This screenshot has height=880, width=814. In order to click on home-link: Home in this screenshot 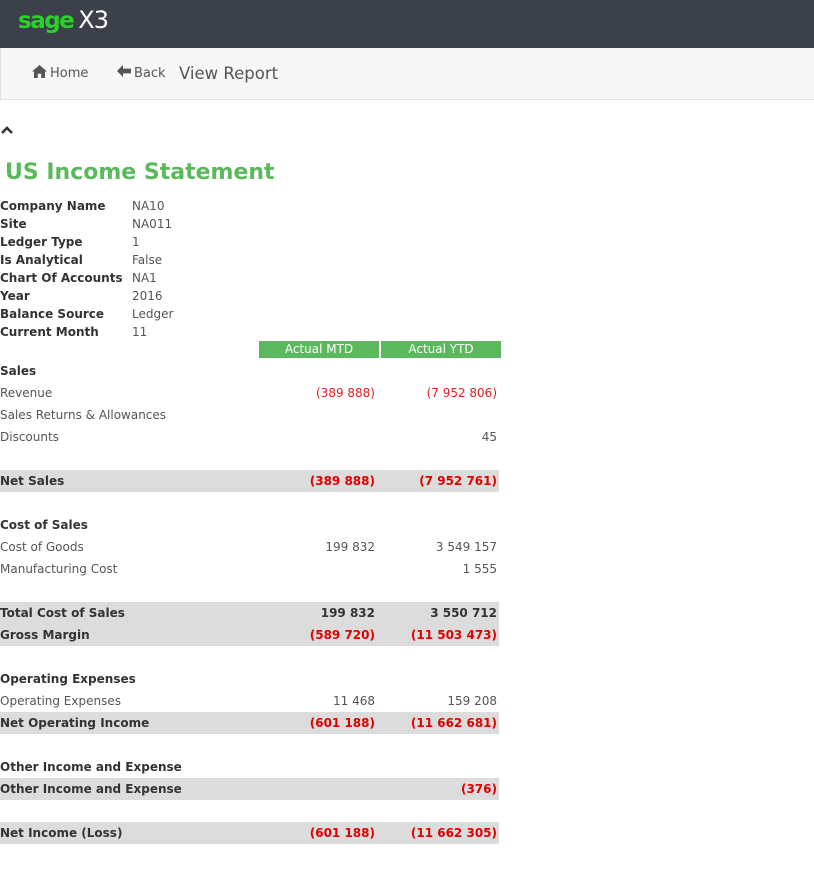, I will do `click(60, 73)`.